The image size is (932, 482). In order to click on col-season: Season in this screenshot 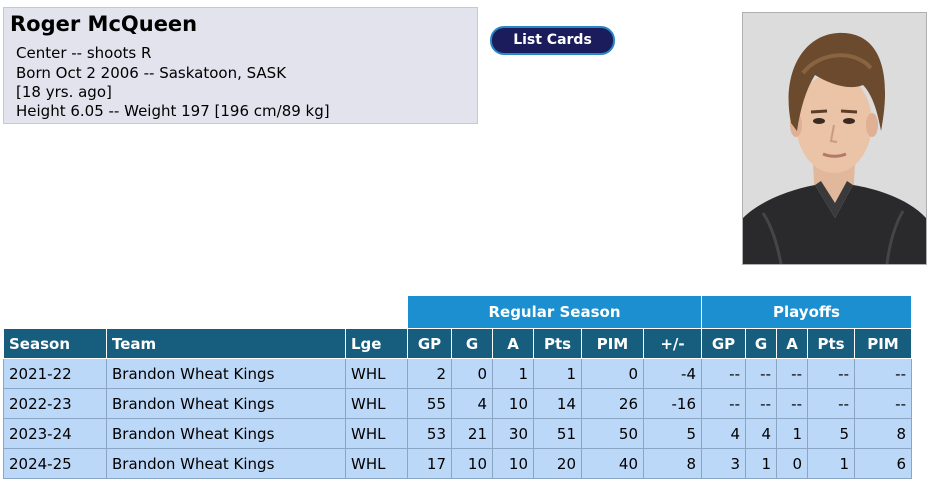, I will do `click(55, 343)`.